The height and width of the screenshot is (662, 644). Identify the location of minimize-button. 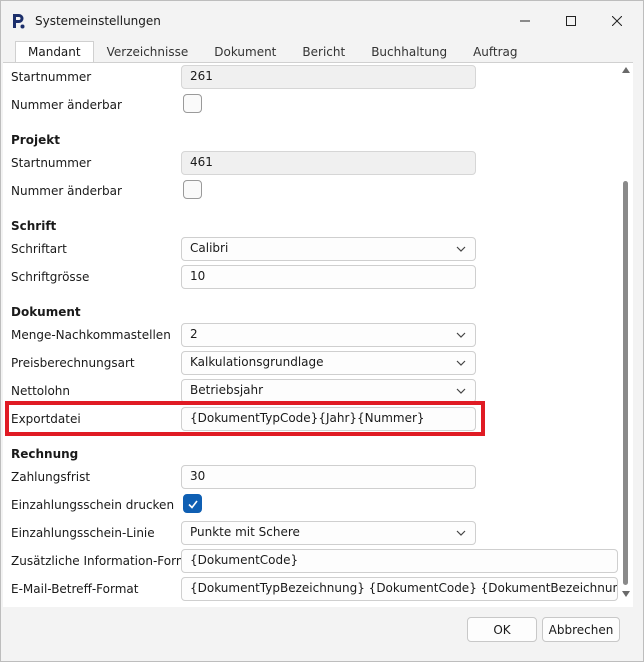
(525, 21).